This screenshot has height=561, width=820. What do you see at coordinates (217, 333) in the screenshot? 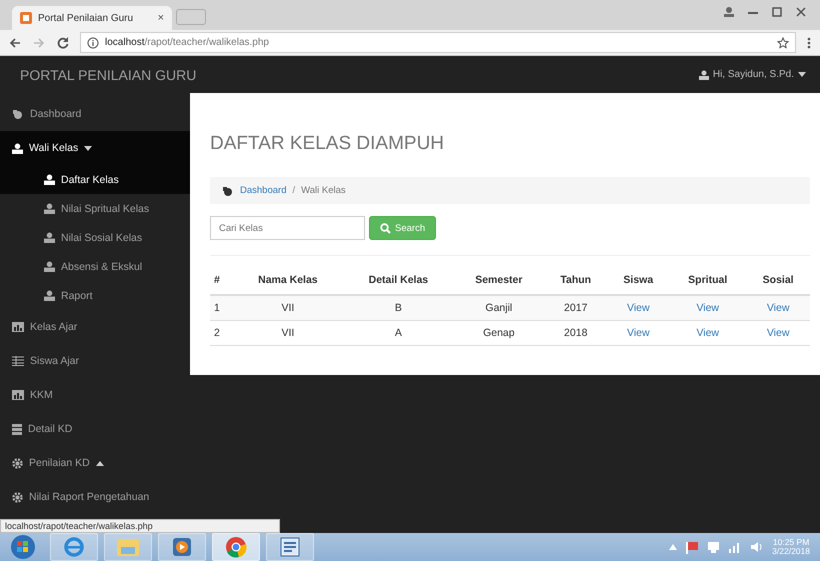
I see `table-cell: 2` at bounding box center [217, 333].